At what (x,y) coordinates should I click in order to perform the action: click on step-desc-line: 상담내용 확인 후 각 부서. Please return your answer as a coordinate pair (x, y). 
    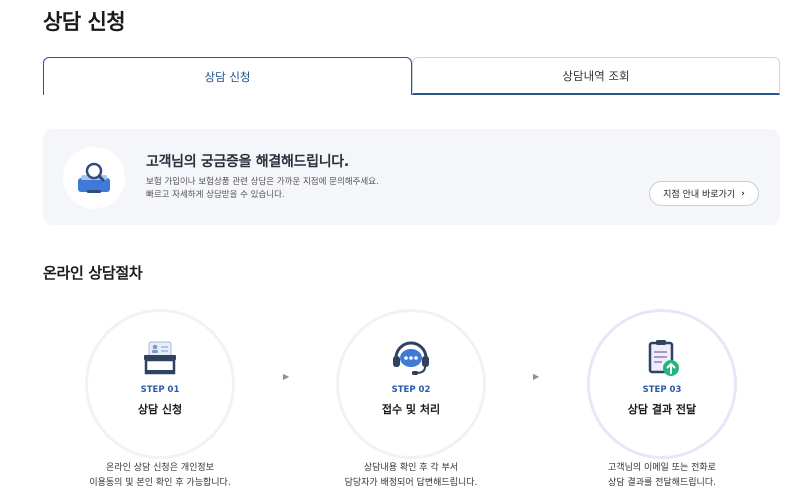
    Looking at the image, I should click on (411, 468).